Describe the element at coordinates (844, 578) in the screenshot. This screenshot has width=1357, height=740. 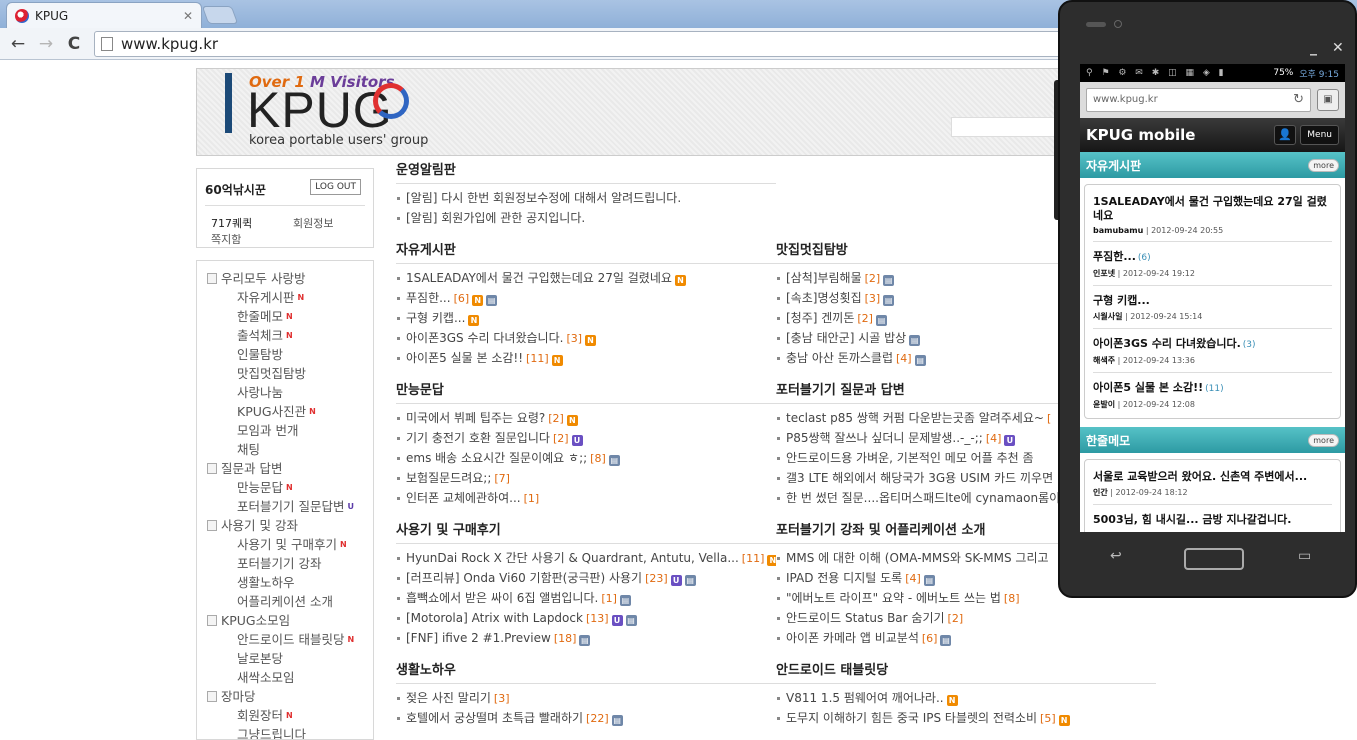
I see `post-title: IPAD 전용 디지털 도록` at that location.